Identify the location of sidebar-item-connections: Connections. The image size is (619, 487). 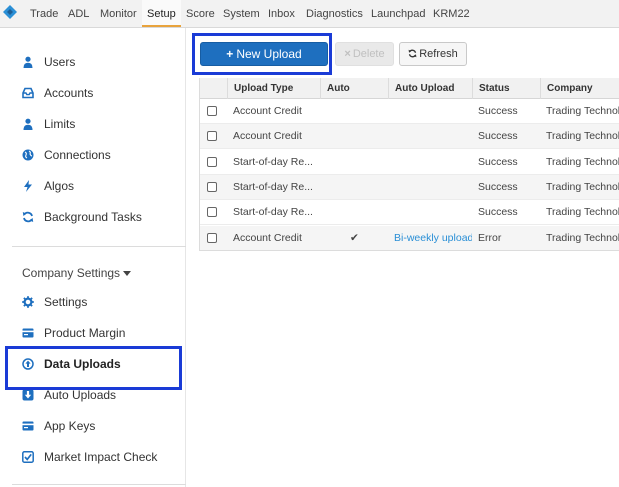
(93, 155).